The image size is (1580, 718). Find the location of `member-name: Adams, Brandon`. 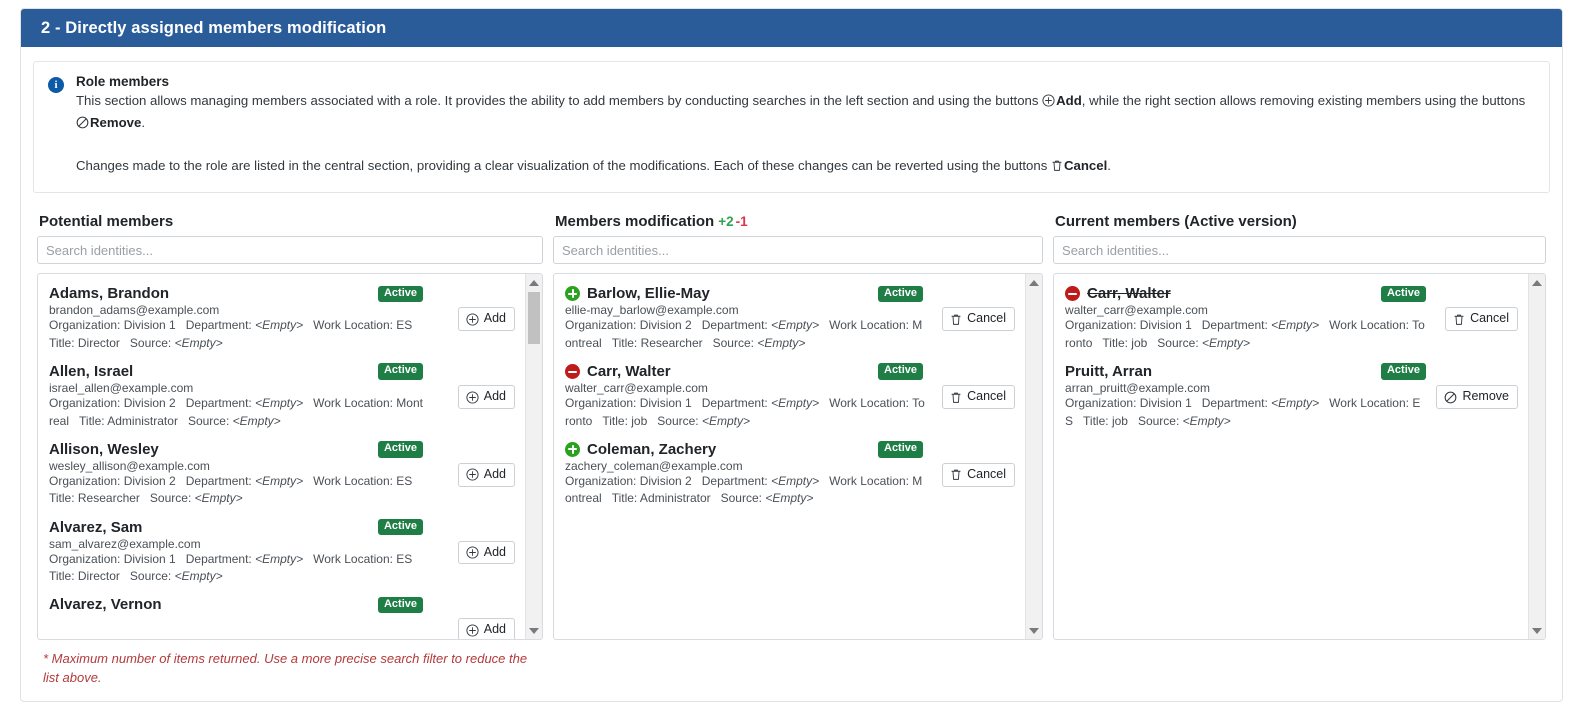

member-name: Adams, Brandon is located at coordinates (109, 294).